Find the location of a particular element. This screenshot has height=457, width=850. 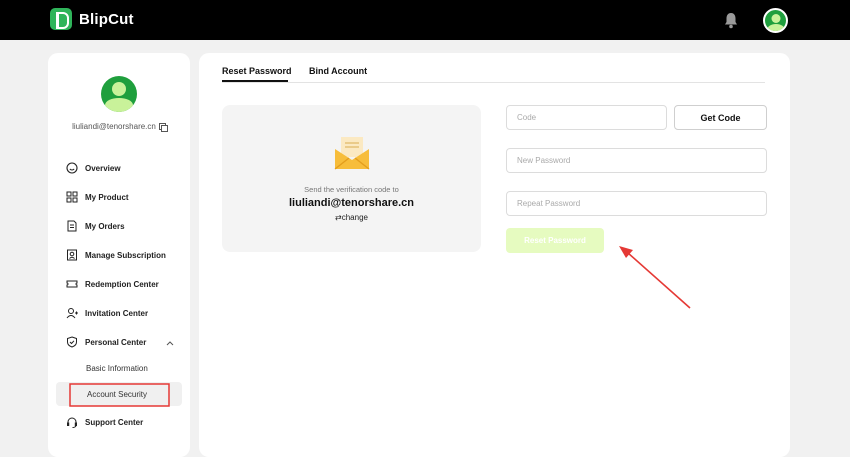

sidebar-item-label: Support Center is located at coordinates (114, 422).